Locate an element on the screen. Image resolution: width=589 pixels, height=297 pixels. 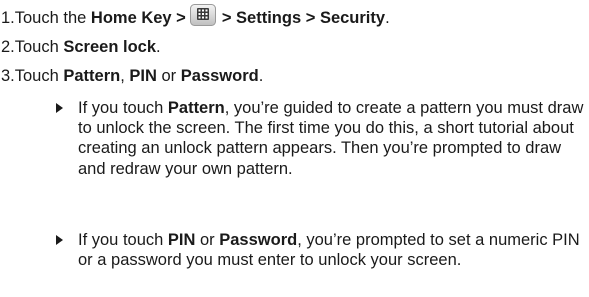
bullet-1-pattern: Pattern is located at coordinates (196, 108).